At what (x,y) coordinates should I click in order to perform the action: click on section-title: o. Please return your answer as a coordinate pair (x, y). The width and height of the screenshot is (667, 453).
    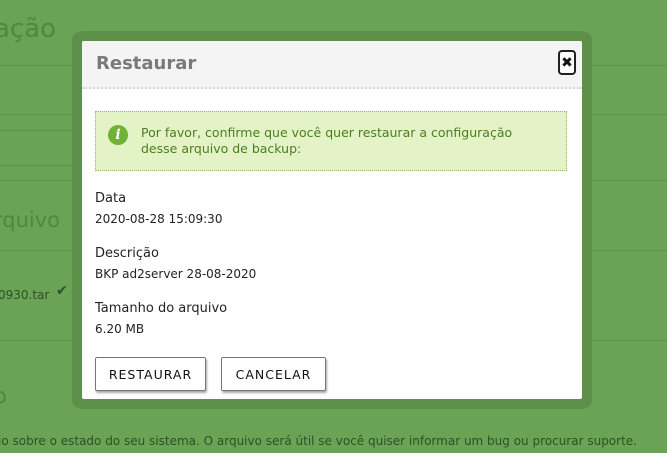
    Looking at the image, I should click on (3, 396).